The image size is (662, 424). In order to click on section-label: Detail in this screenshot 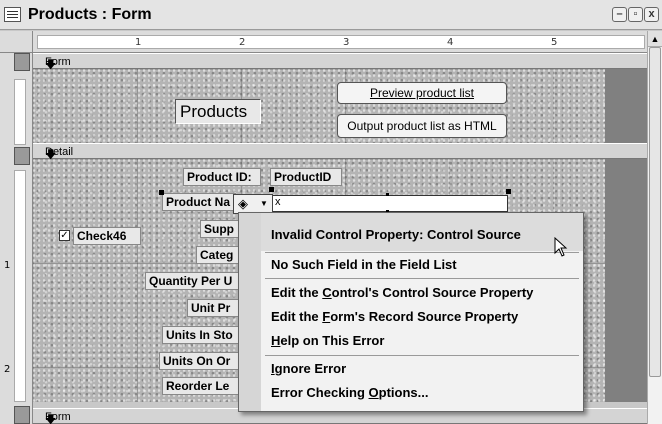, I will do `click(59, 152)`.